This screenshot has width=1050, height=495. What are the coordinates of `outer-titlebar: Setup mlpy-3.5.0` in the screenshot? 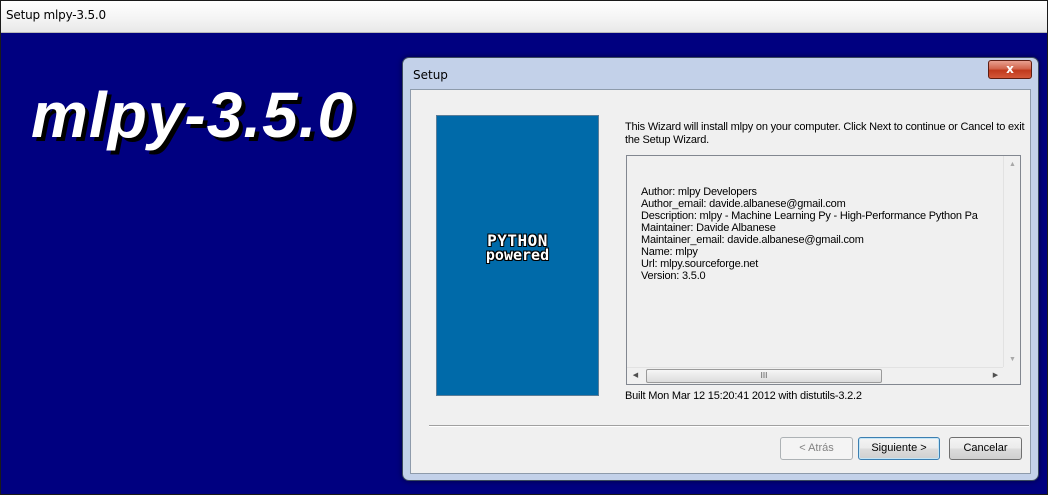 It's located at (524, 17).